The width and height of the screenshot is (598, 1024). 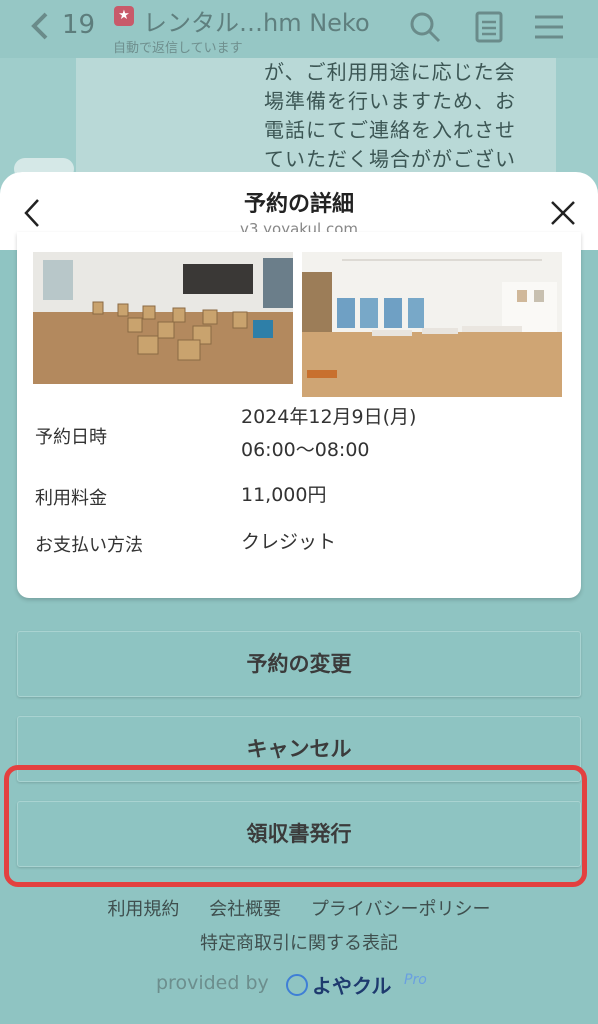 What do you see at coordinates (295, 826) in the screenshot?
I see `receipt-highlight-box` at bounding box center [295, 826].